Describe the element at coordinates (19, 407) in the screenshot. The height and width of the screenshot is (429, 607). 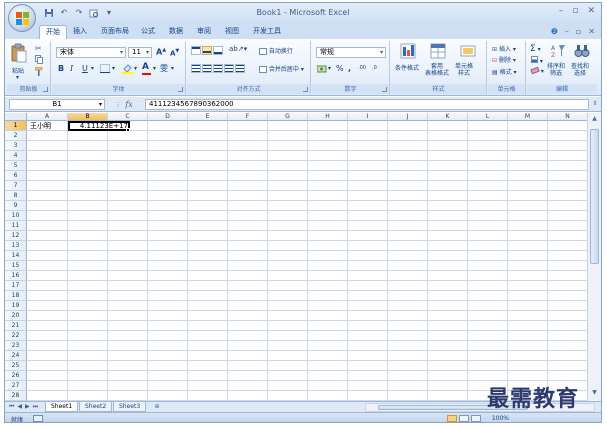
I see `prev-sheet-icon: ◀` at that location.